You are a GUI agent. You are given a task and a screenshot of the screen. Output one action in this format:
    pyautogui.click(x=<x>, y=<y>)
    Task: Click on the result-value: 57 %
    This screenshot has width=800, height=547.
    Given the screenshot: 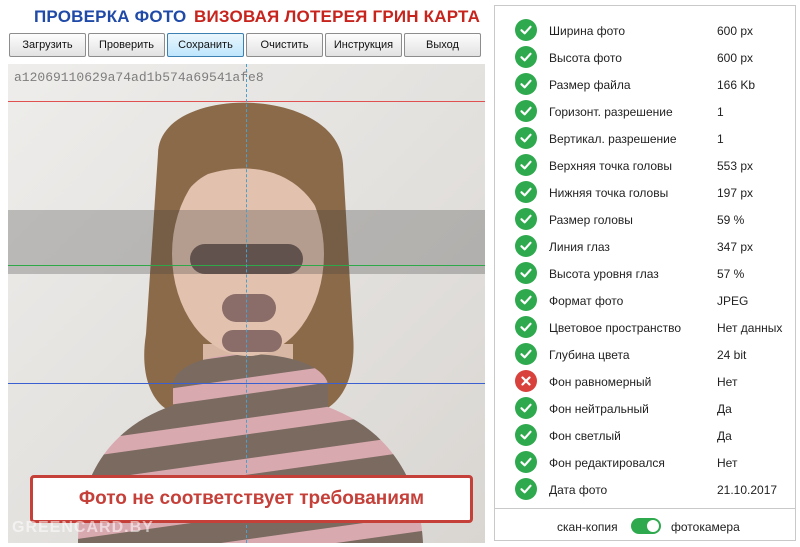 What is the action you would take?
    pyautogui.click(x=731, y=274)
    